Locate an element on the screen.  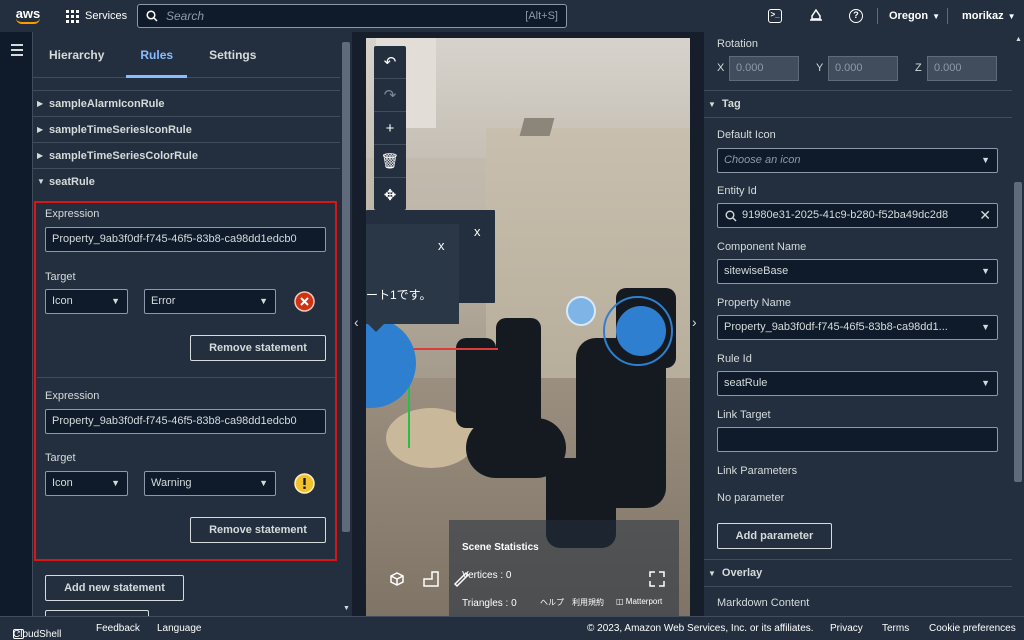
feedback-link: Feedback is located at coordinates (118, 628).